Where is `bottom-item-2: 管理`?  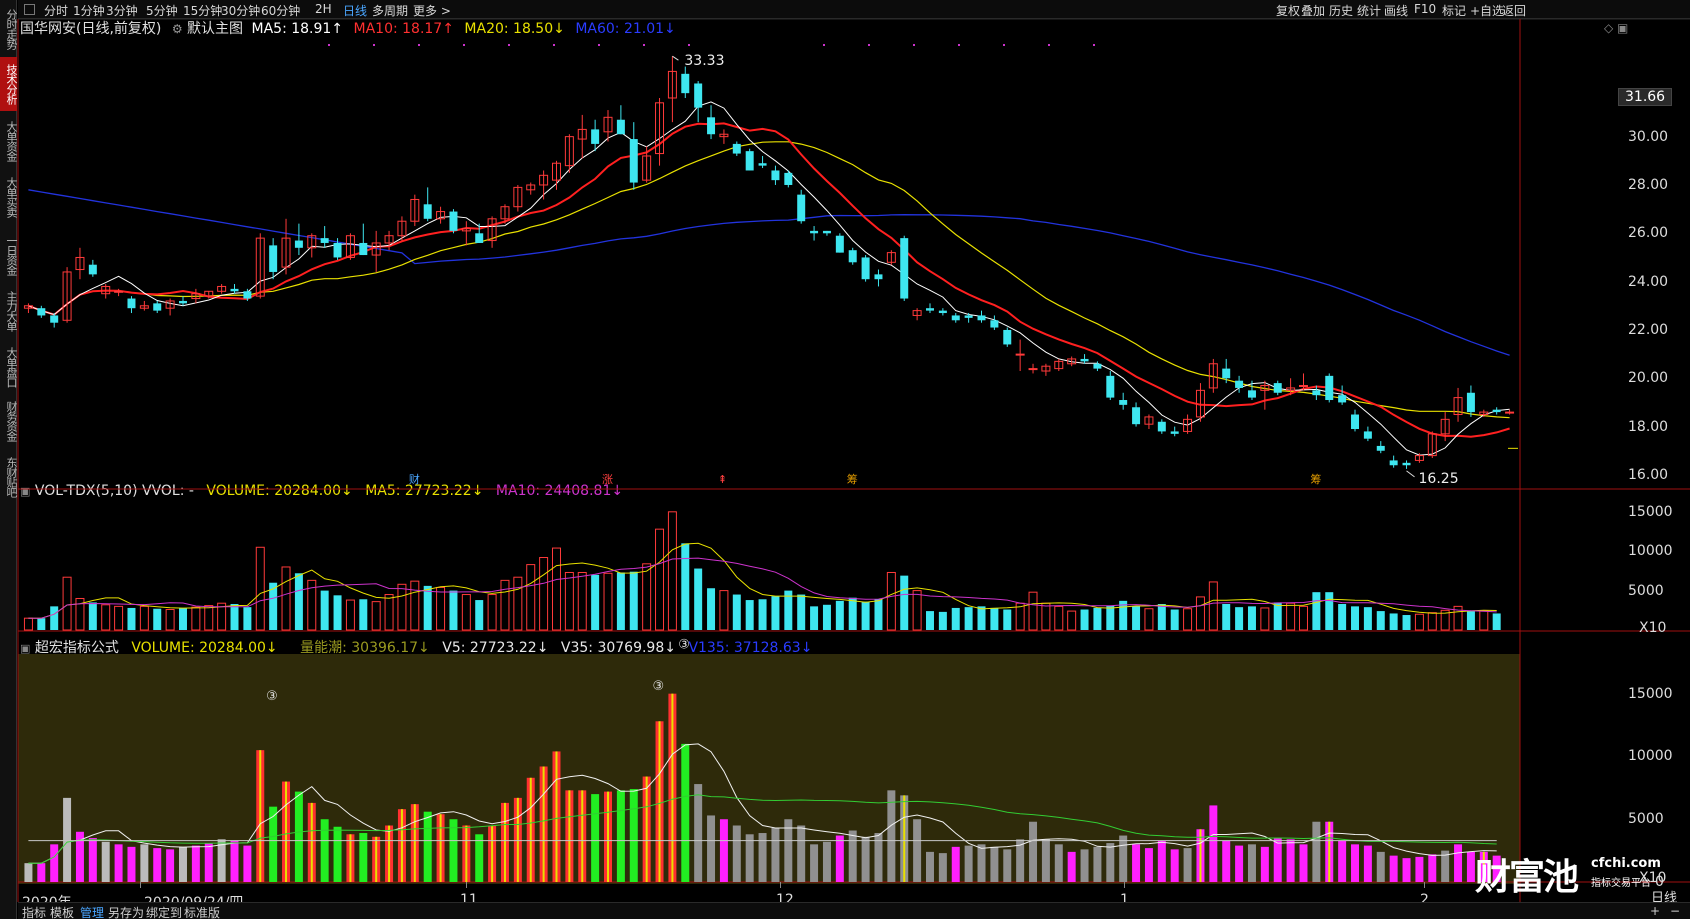
bottom-item-2: 管理 is located at coordinates (92, 911).